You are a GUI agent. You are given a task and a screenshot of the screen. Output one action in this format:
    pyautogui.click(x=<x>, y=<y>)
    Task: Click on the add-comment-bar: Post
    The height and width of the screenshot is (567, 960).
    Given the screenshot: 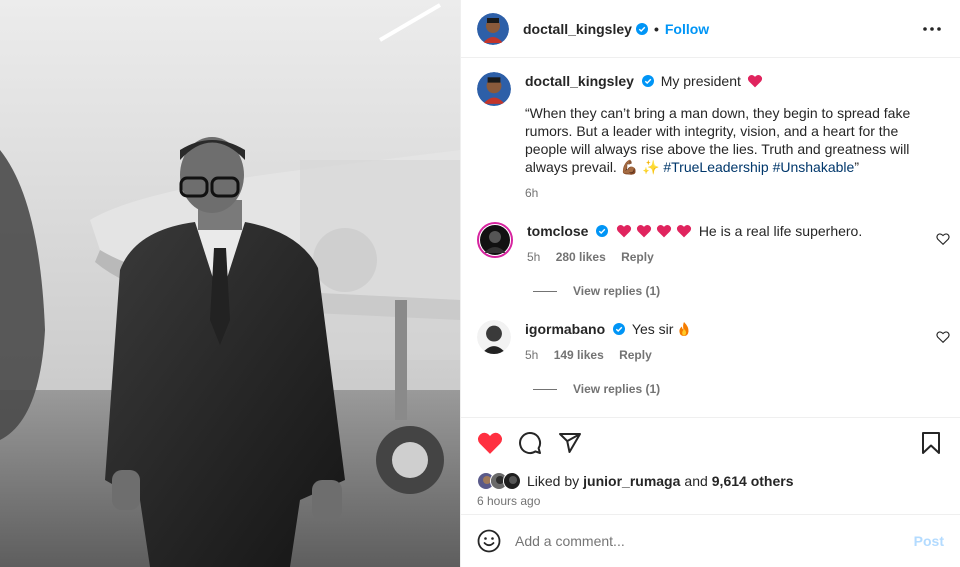 What is the action you would take?
    pyautogui.click(x=710, y=540)
    